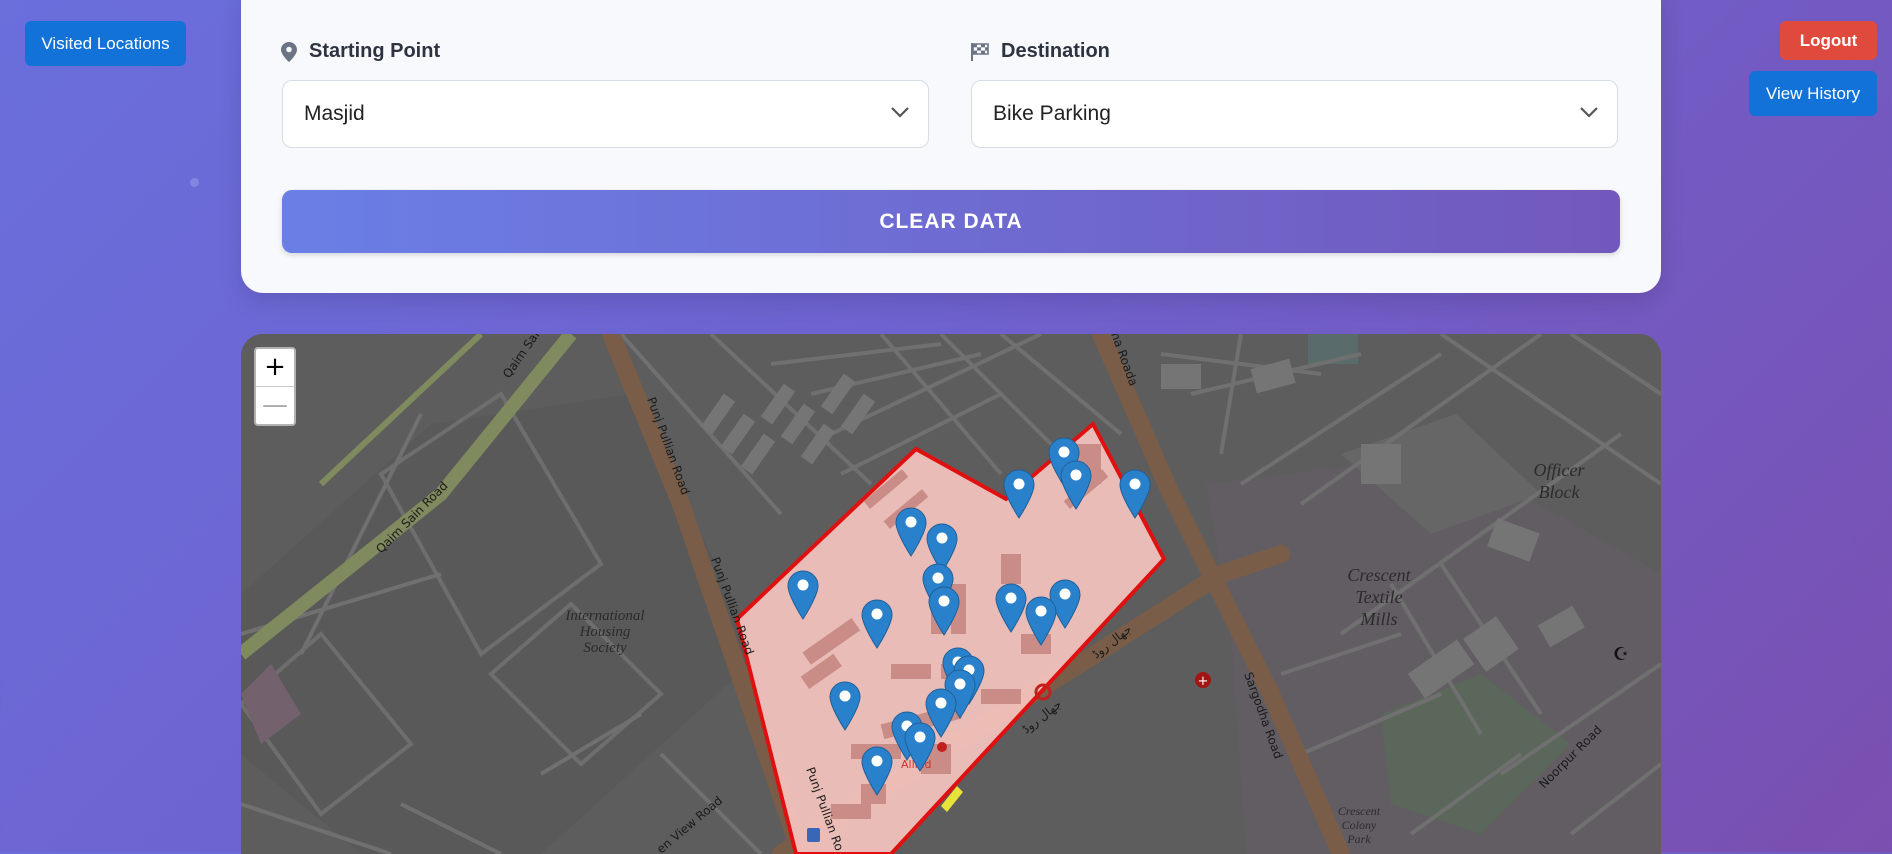  Describe the element at coordinates (605, 648) in the screenshot. I see `area-label: Society` at that location.